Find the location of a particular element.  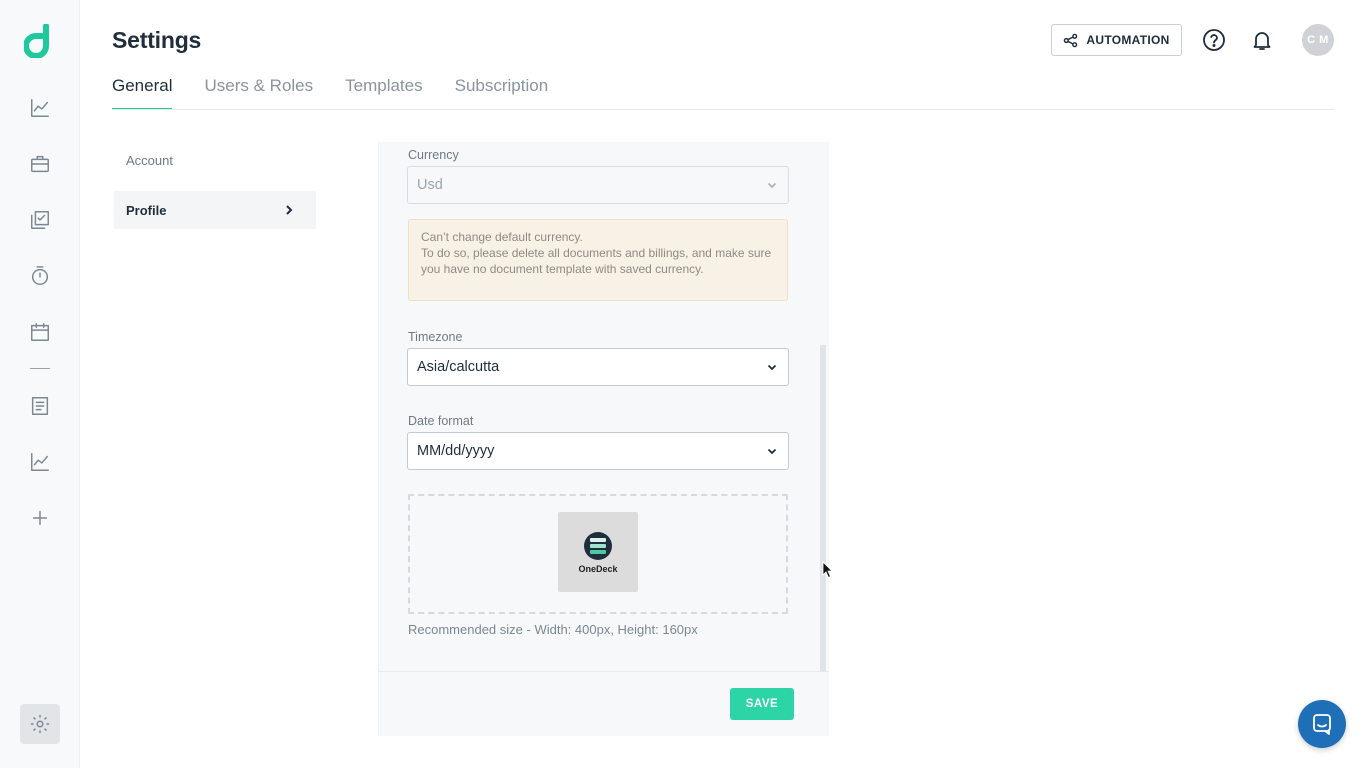

document-icon is located at coordinates (40, 406).